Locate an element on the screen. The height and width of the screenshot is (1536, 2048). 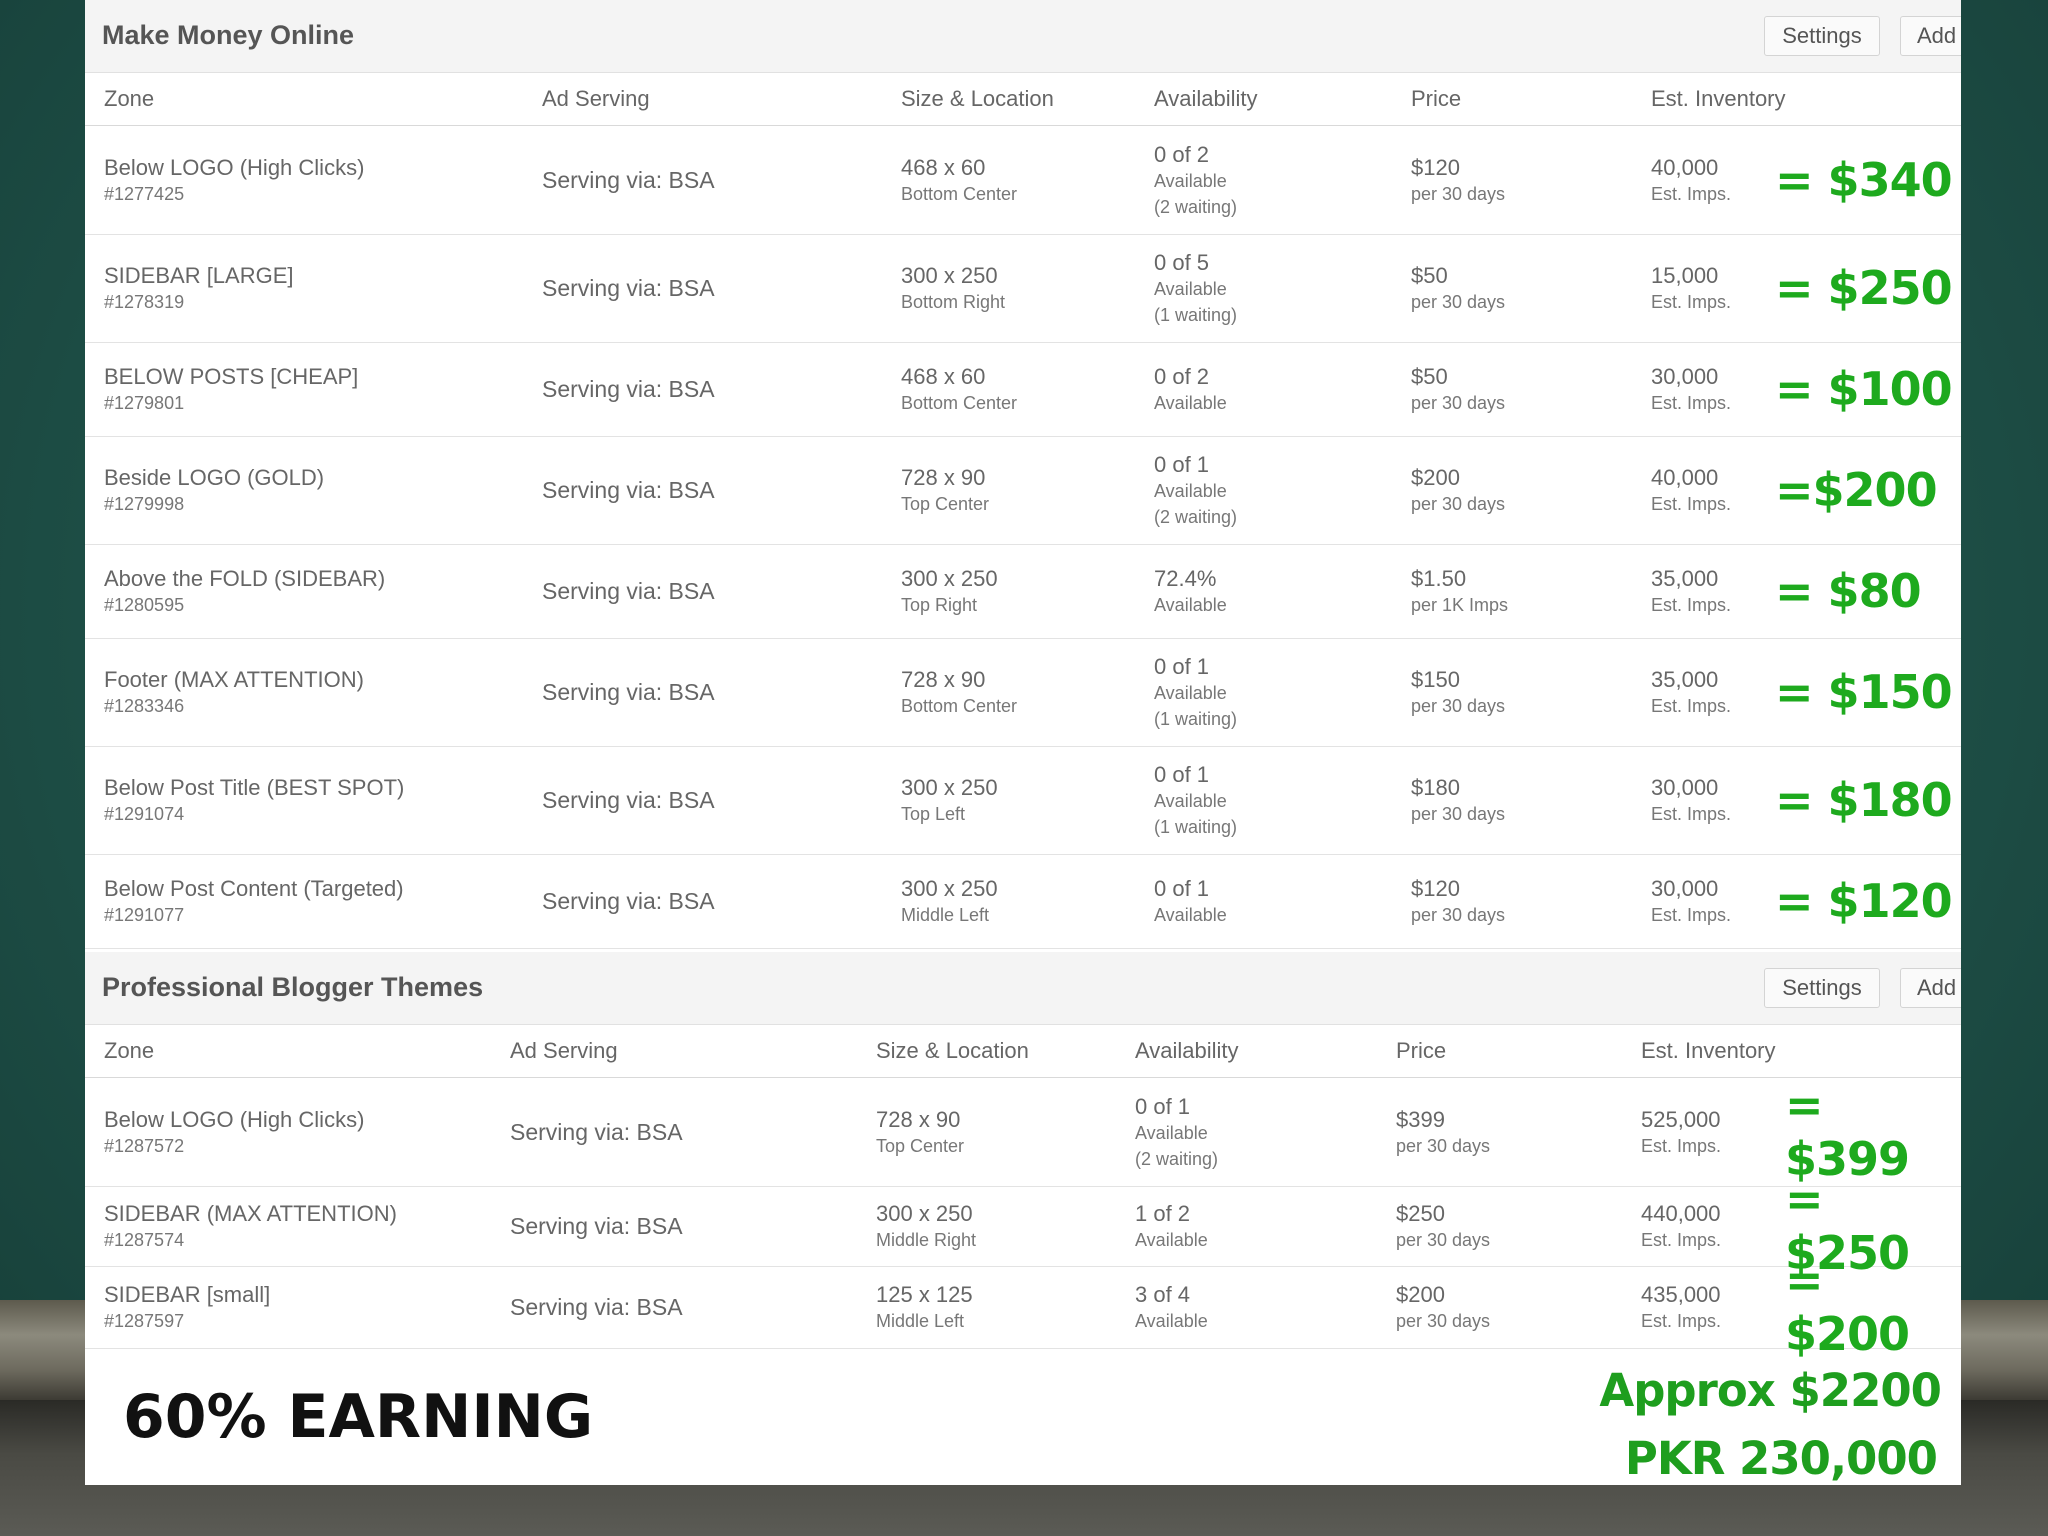
size-location-cell: 300 x 250 Top Right is located at coordinates (949, 591).